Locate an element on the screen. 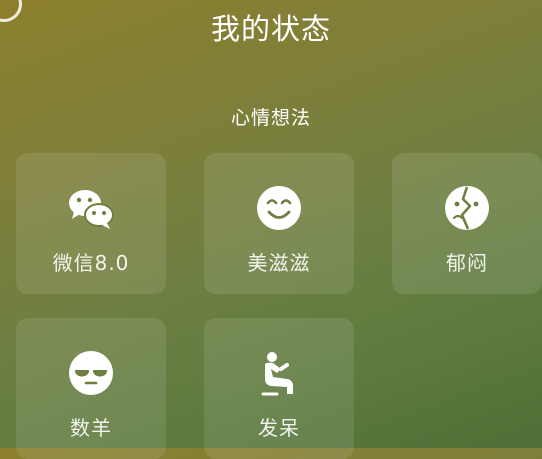 The height and width of the screenshot is (459, 542). status-tile-wechat: 微信8.0 is located at coordinates (91, 223).